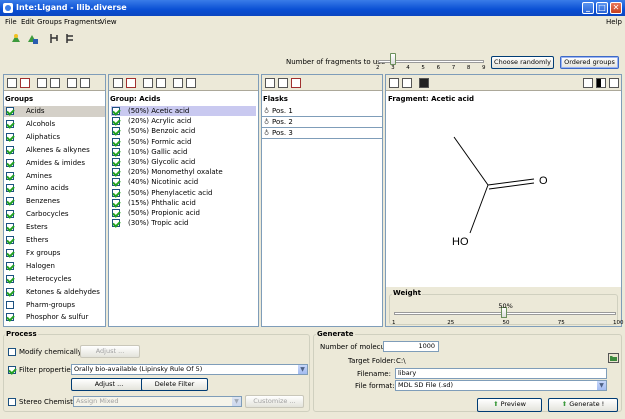  Describe the element at coordinates (616, 8) in the screenshot. I see `close-button: ✕` at that location.